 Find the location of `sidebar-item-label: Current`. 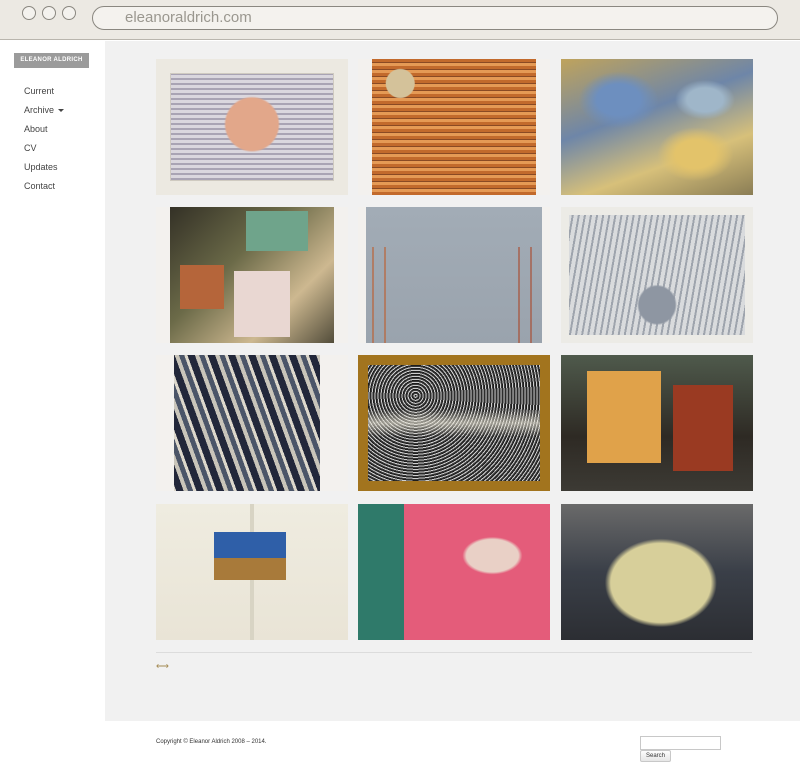

sidebar-item-label: Current is located at coordinates (39, 91).